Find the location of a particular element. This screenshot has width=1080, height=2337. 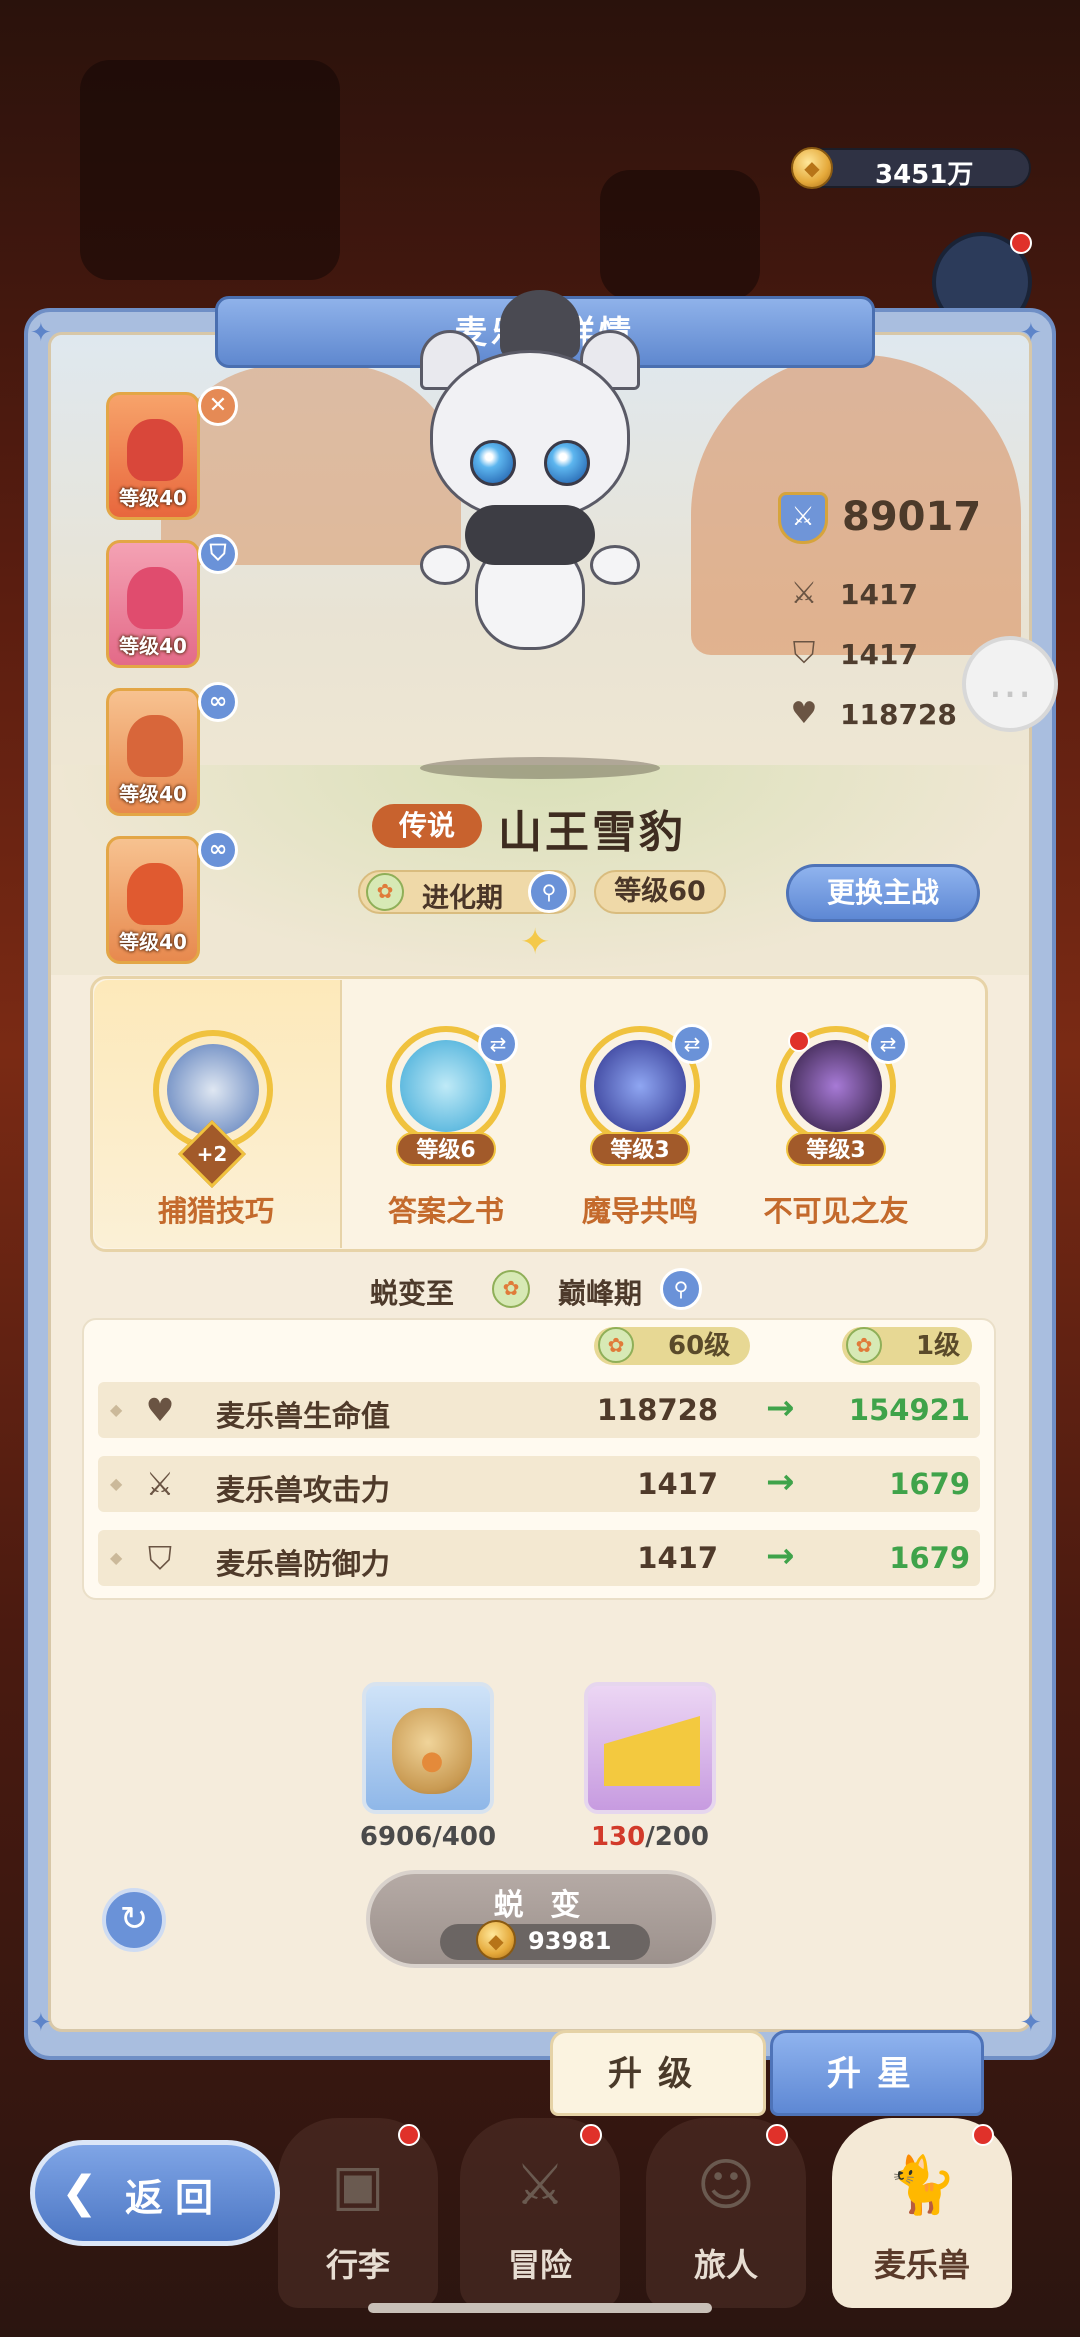

evolve-cost-value: 93981 is located at coordinates (570, 1941).